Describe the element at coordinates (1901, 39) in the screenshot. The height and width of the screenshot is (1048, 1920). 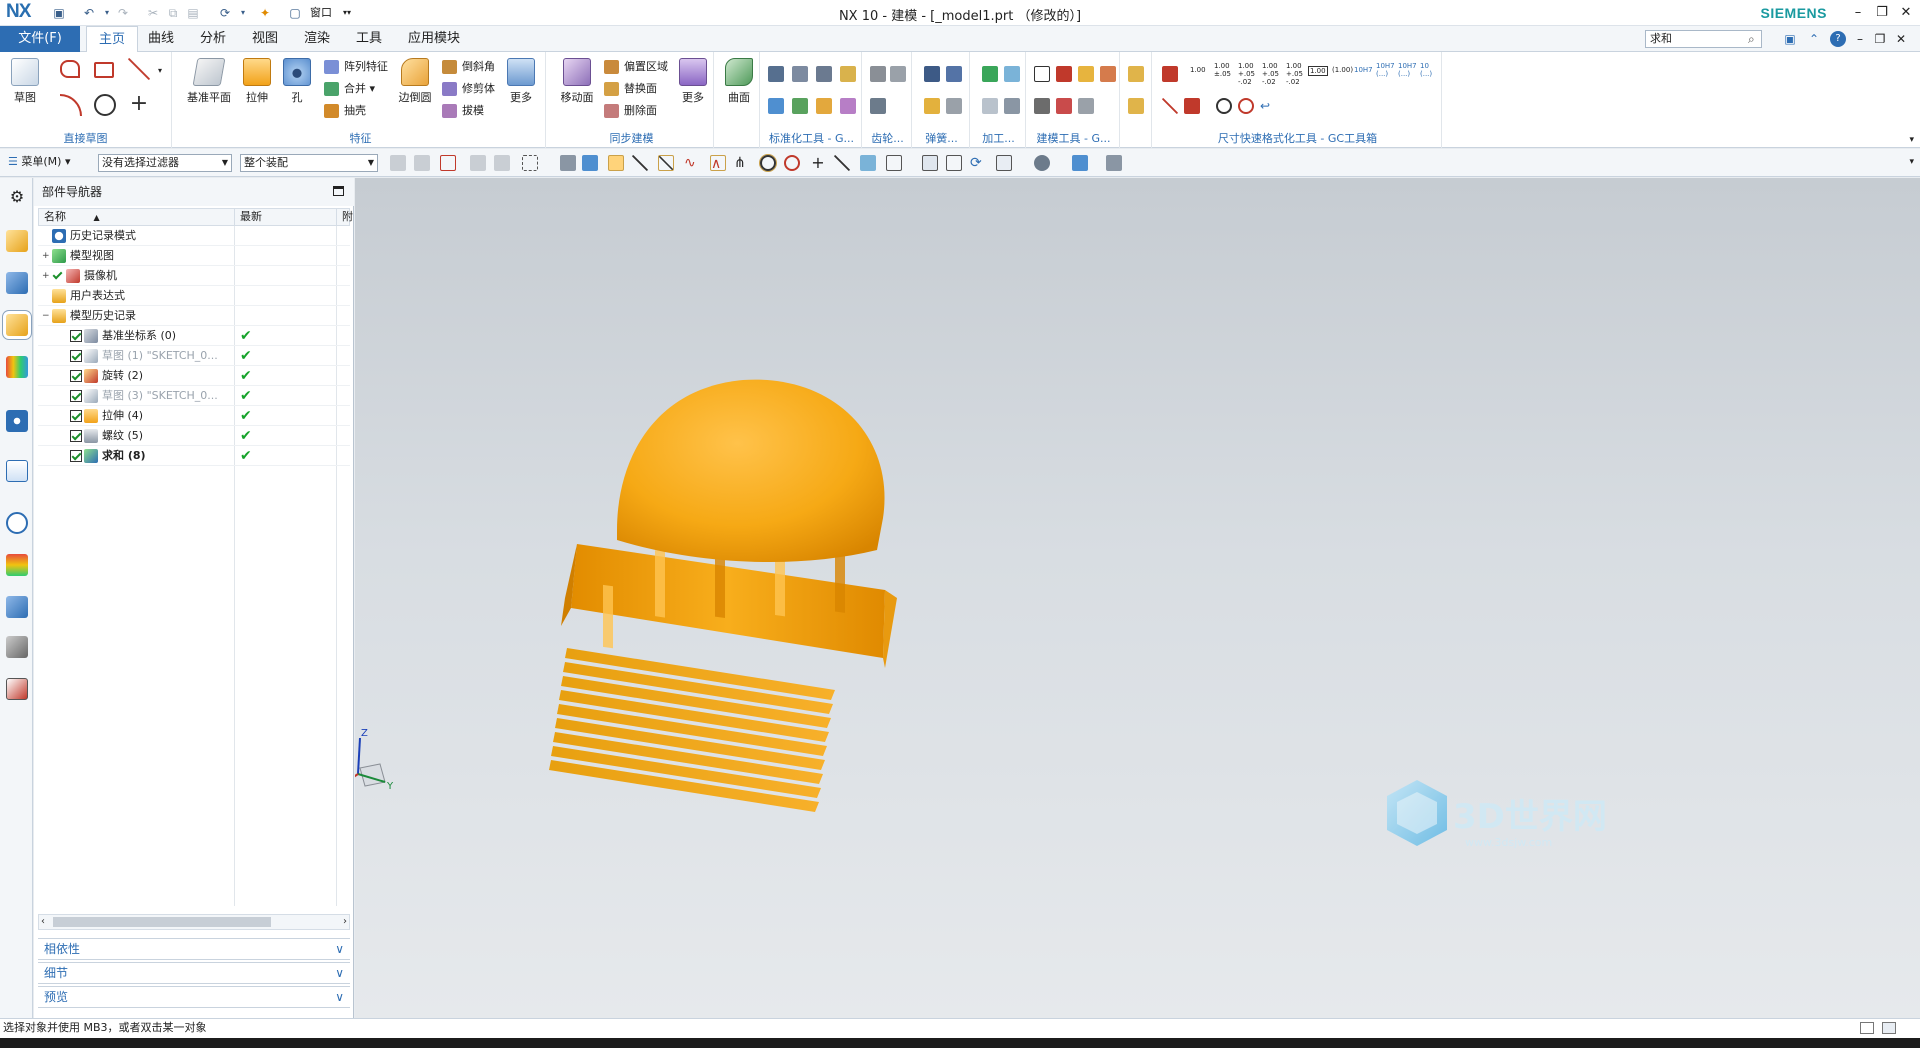
I see `doc-close-icon: ✕` at that location.